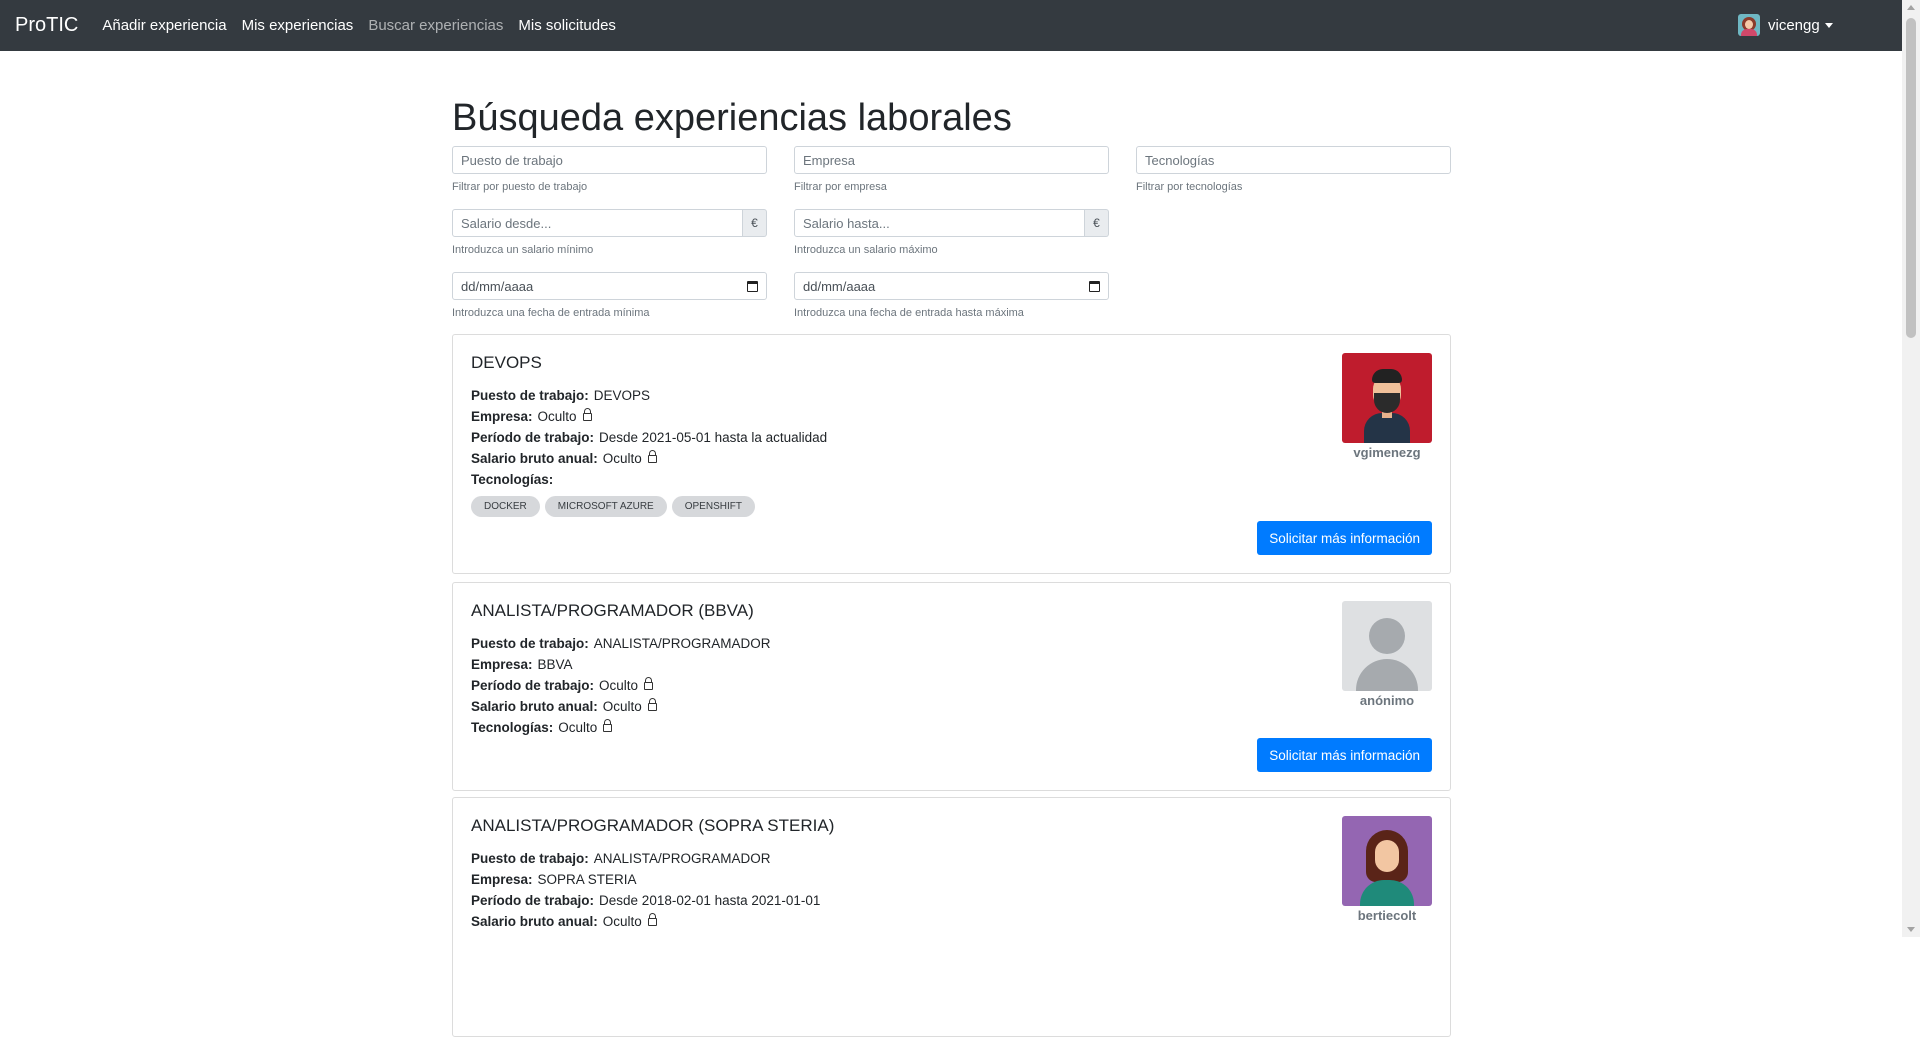  What do you see at coordinates (46, 25) in the screenshot?
I see `brand-logo: ProTIC` at bounding box center [46, 25].